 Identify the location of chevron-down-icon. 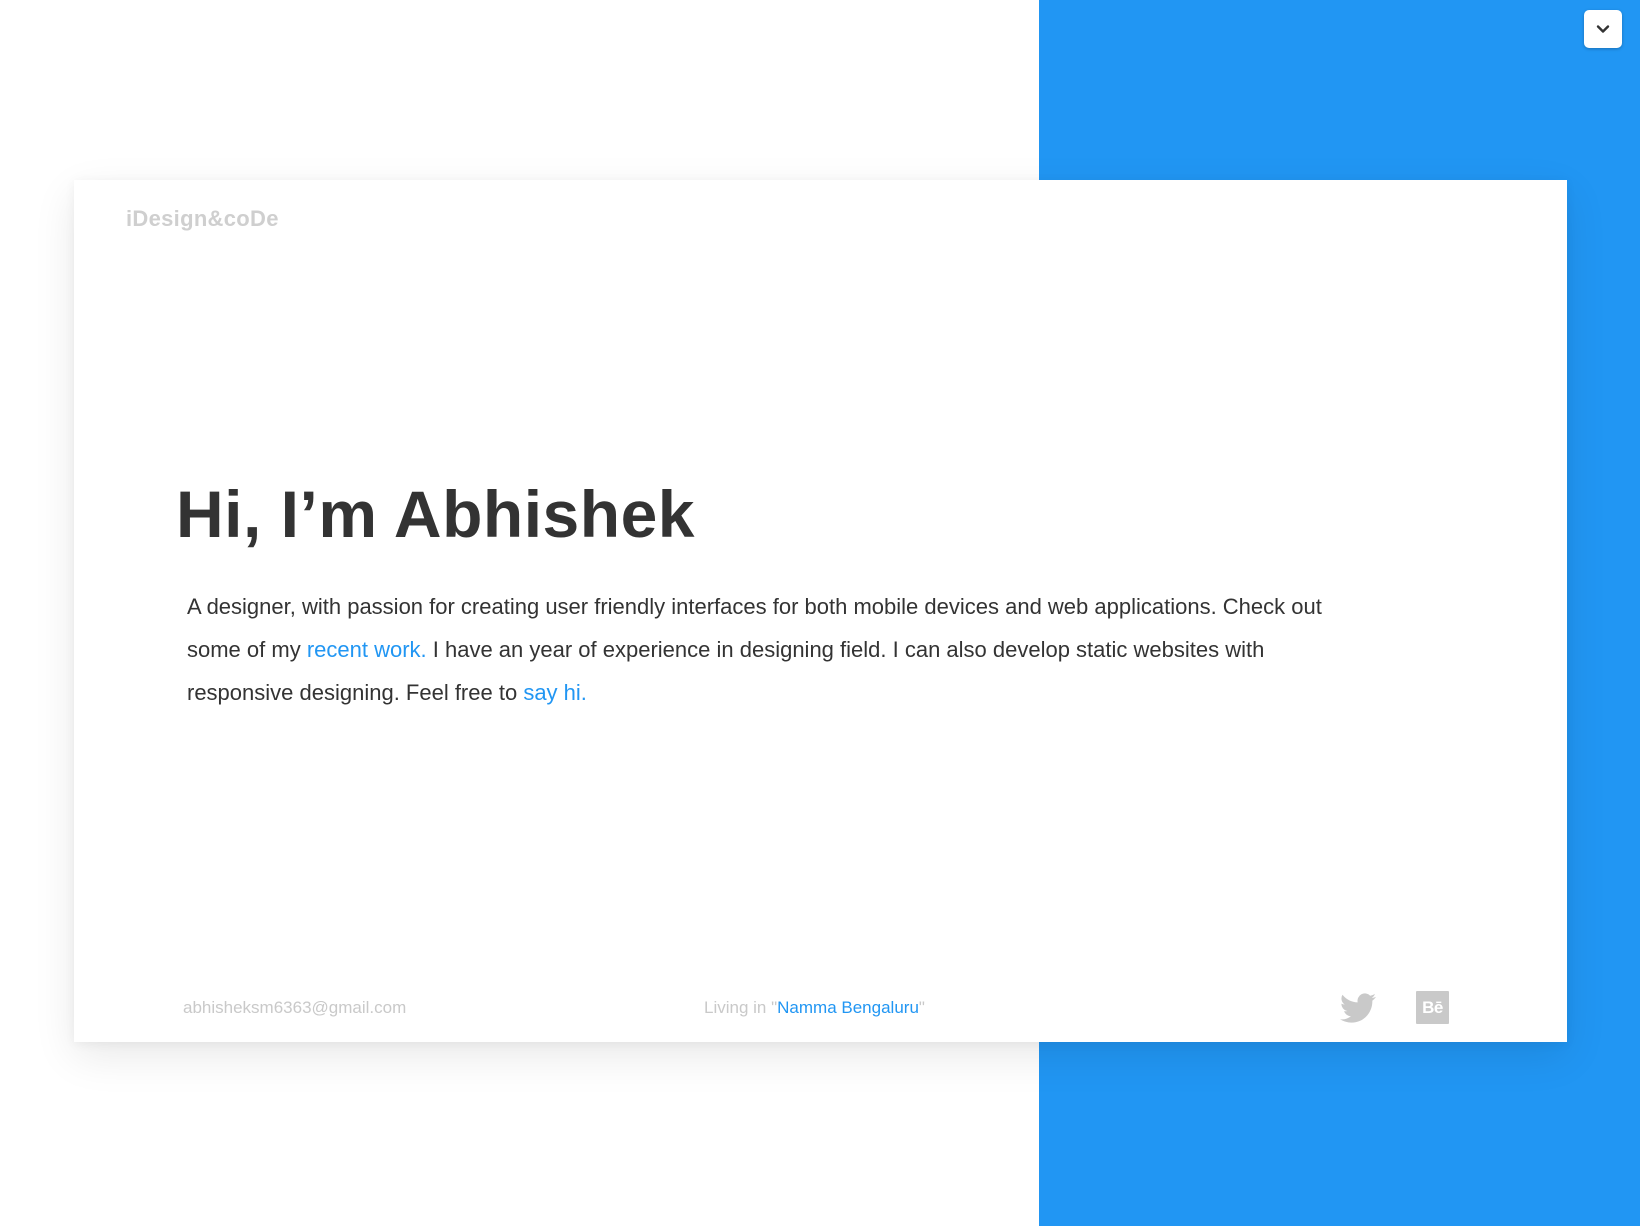
(1603, 29).